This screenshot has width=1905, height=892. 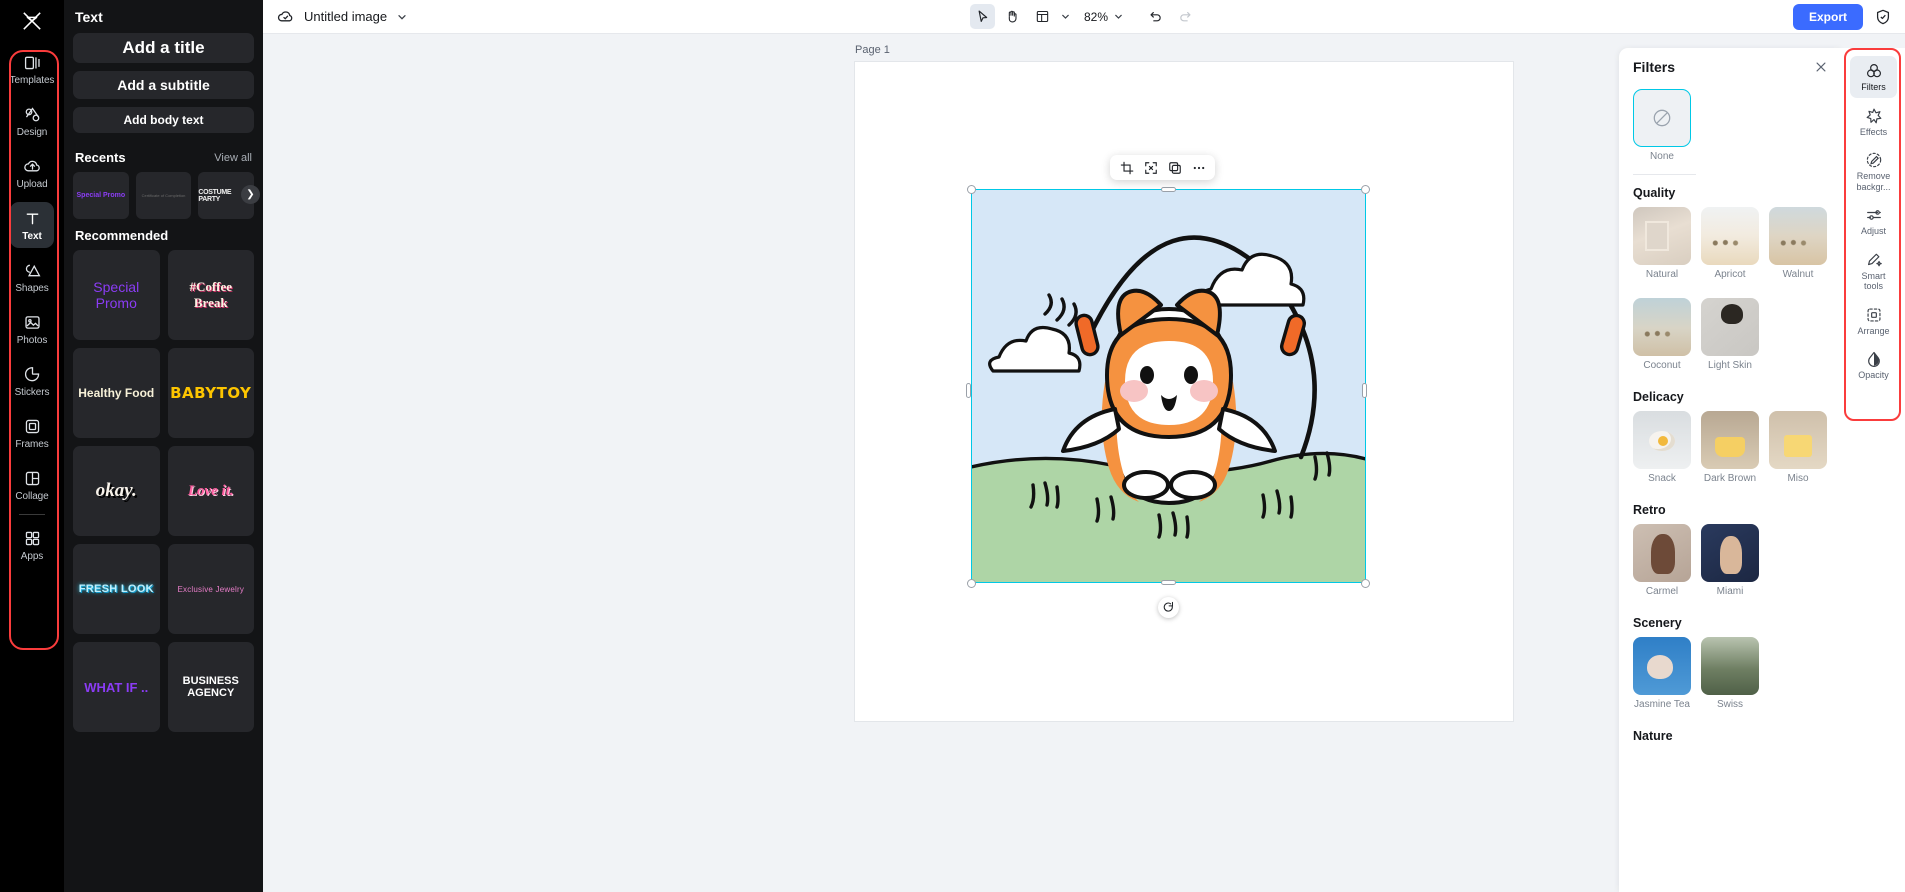 I want to click on filter-name: Apricot, so click(x=1730, y=274).